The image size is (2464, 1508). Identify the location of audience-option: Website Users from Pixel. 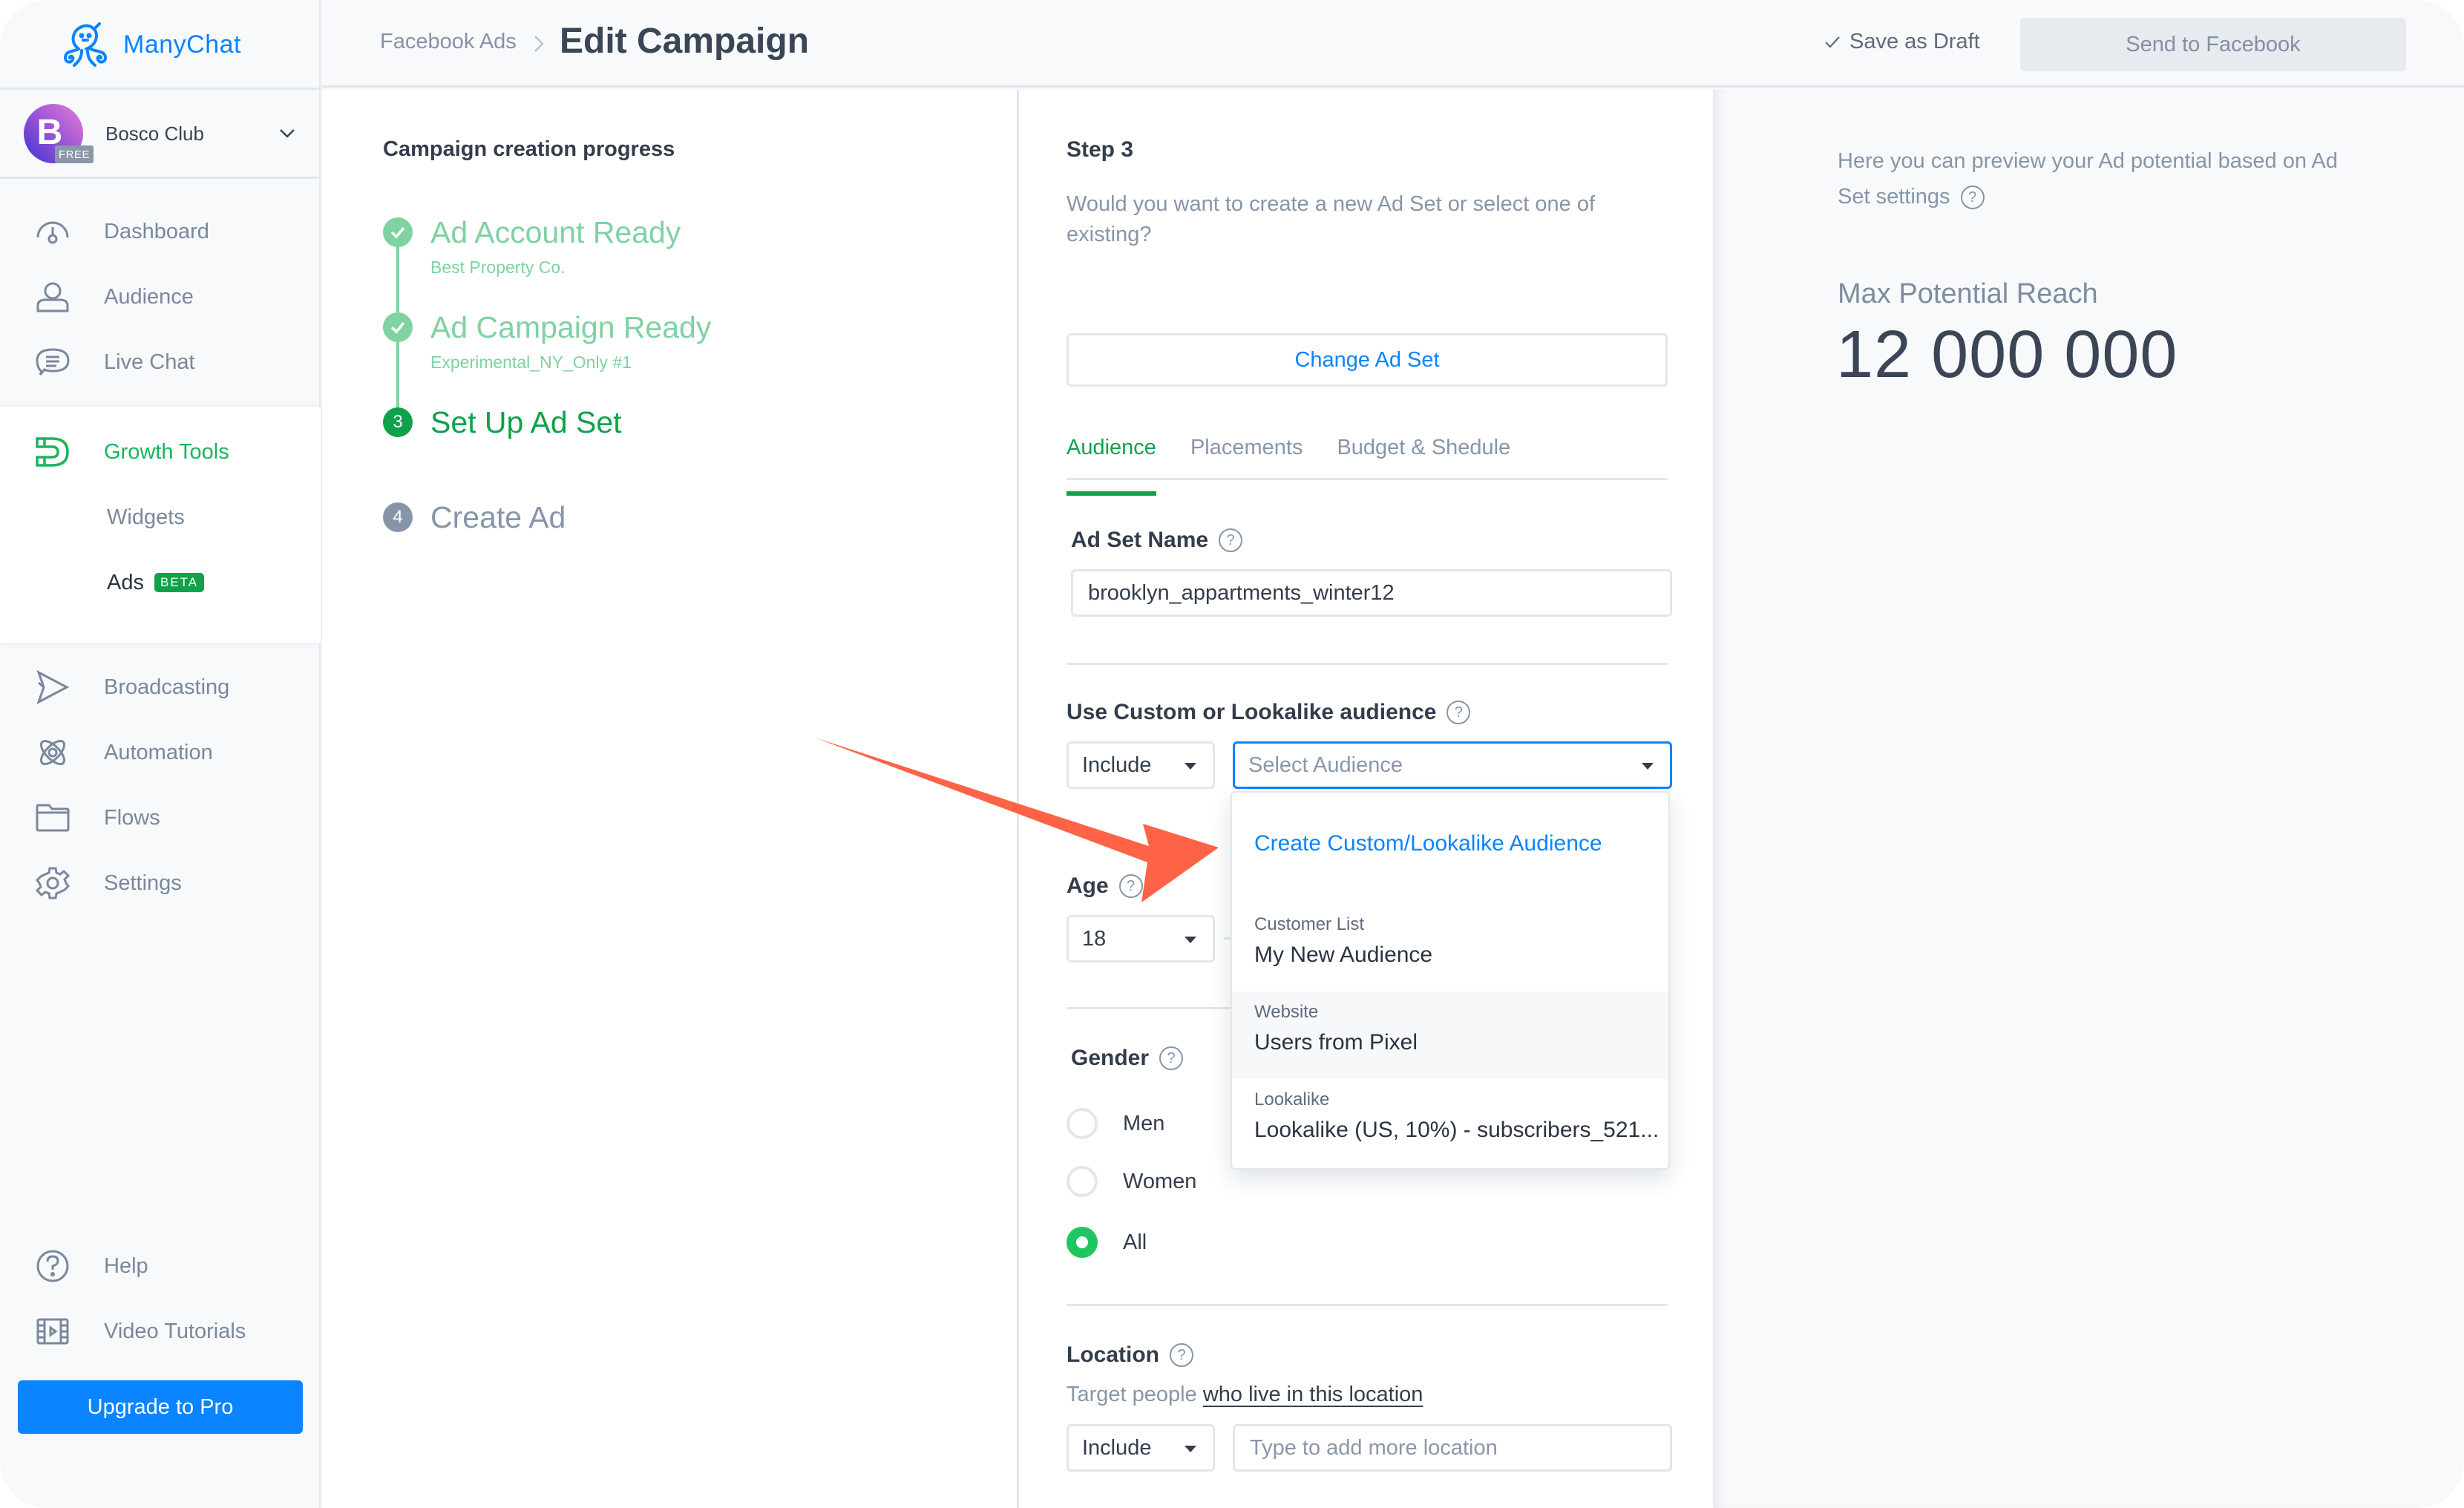
(1450, 1035).